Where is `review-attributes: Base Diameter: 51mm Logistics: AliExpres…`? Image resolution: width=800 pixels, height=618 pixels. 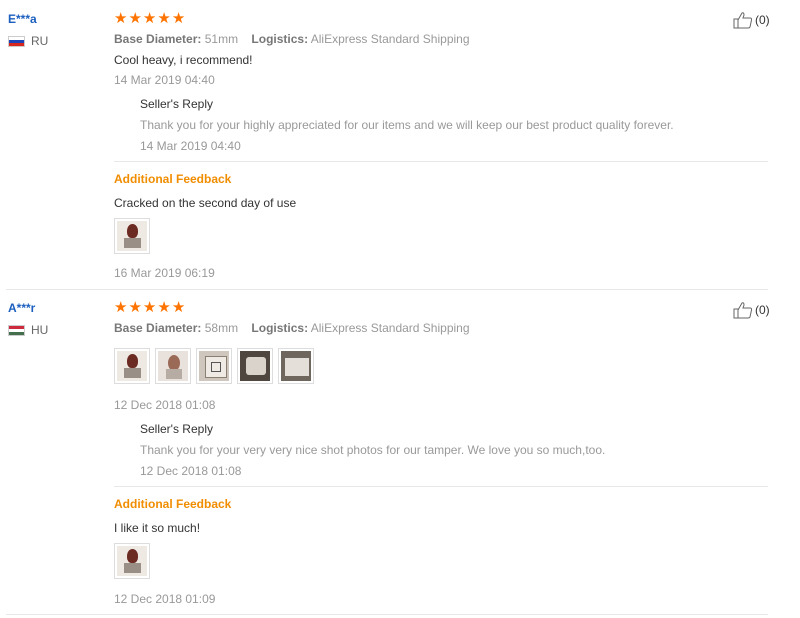
review-attributes: Base Diameter: 51mm Logistics: AliExpres… is located at coordinates (297, 39).